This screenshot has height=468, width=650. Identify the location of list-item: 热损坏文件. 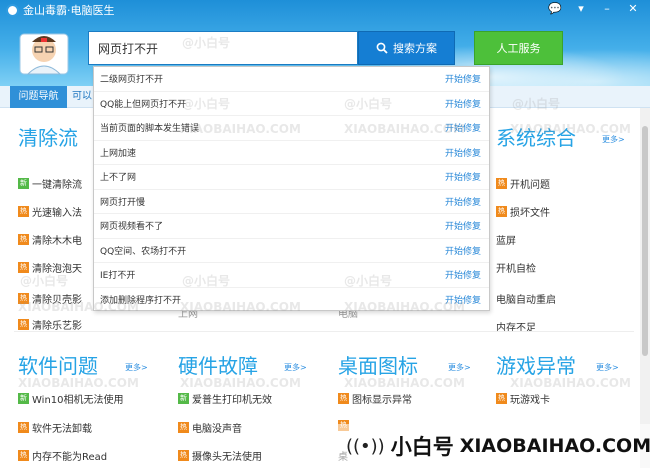
(523, 211).